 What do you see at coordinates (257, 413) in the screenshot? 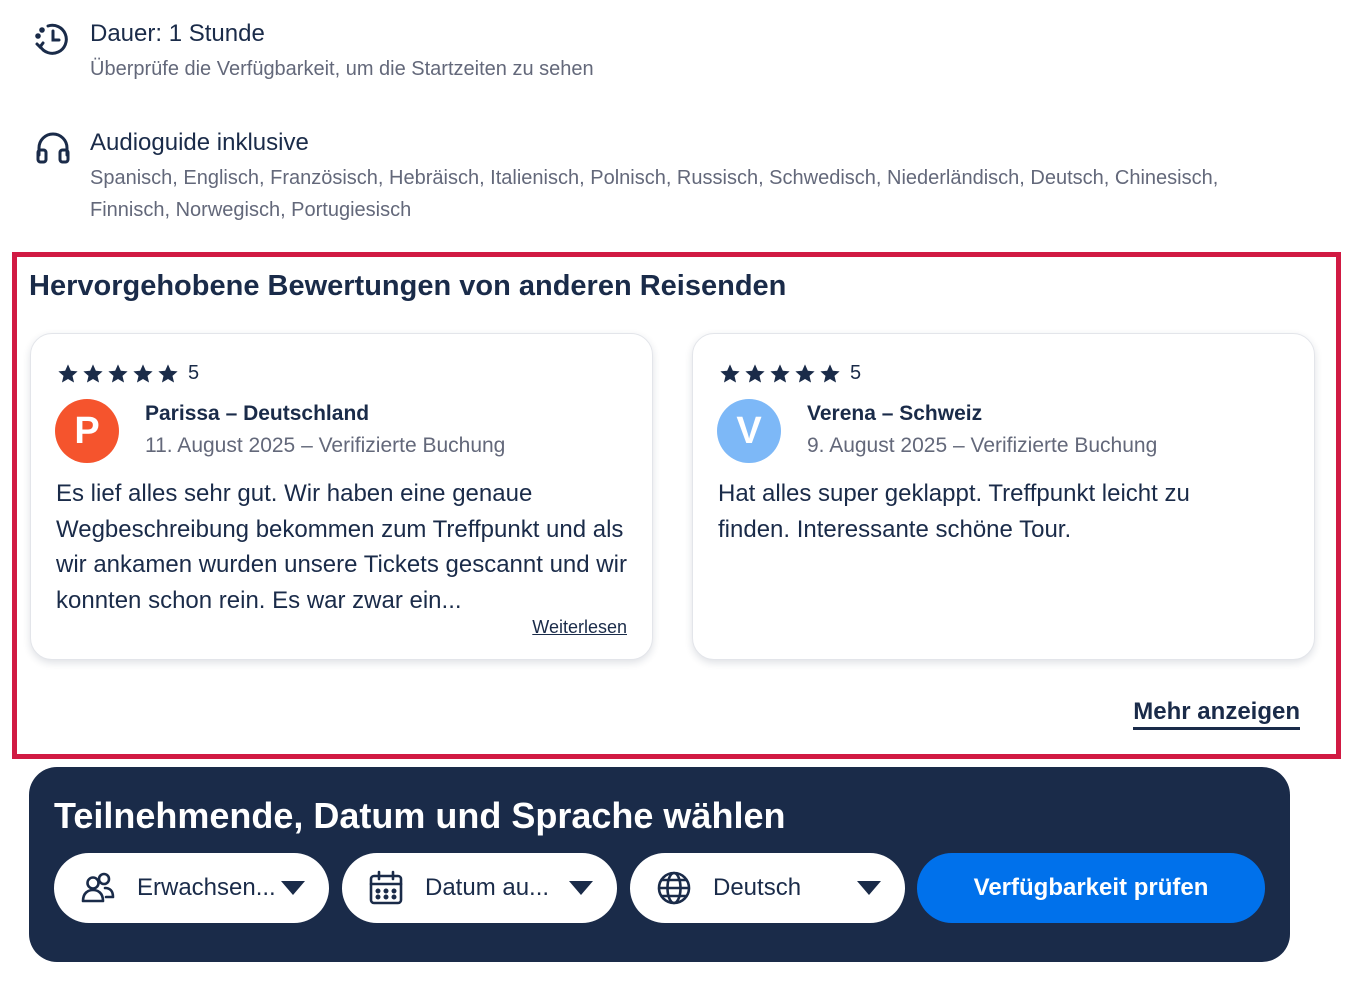
I see `review-author: Parissa – Deutschland` at bounding box center [257, 413].